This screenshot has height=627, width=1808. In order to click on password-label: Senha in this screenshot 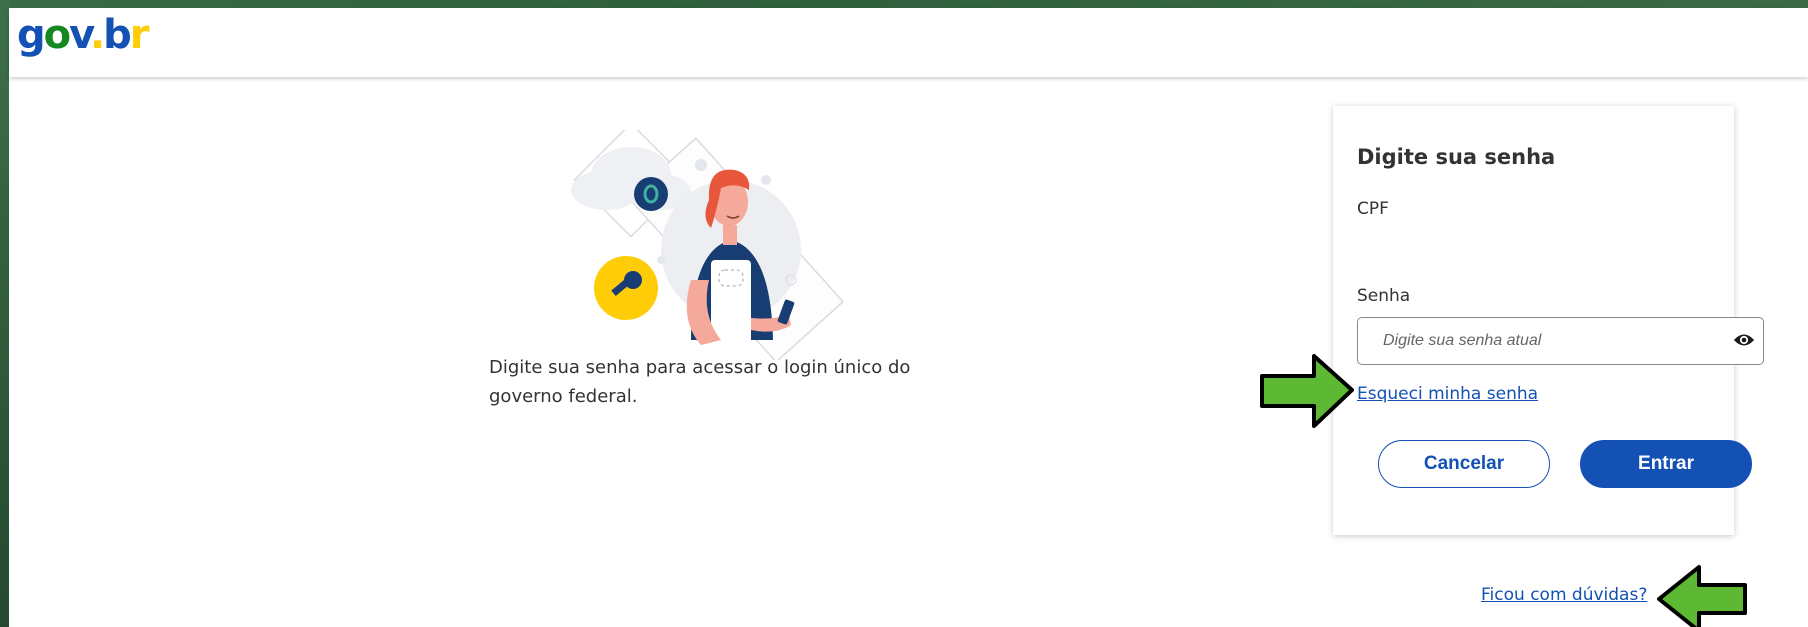, I will do `click(1384, 296)`.